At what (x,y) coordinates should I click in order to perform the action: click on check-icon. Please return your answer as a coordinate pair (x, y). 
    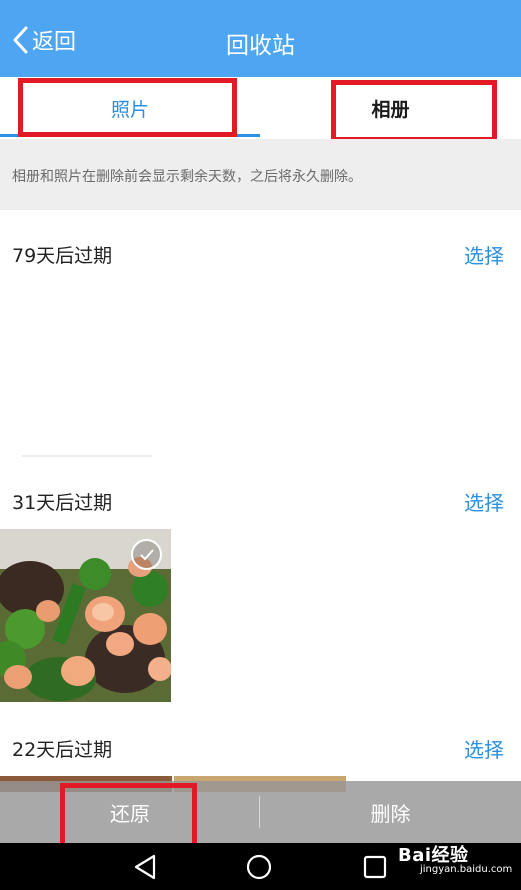
    Looking at the image, I should click on (146, 554).